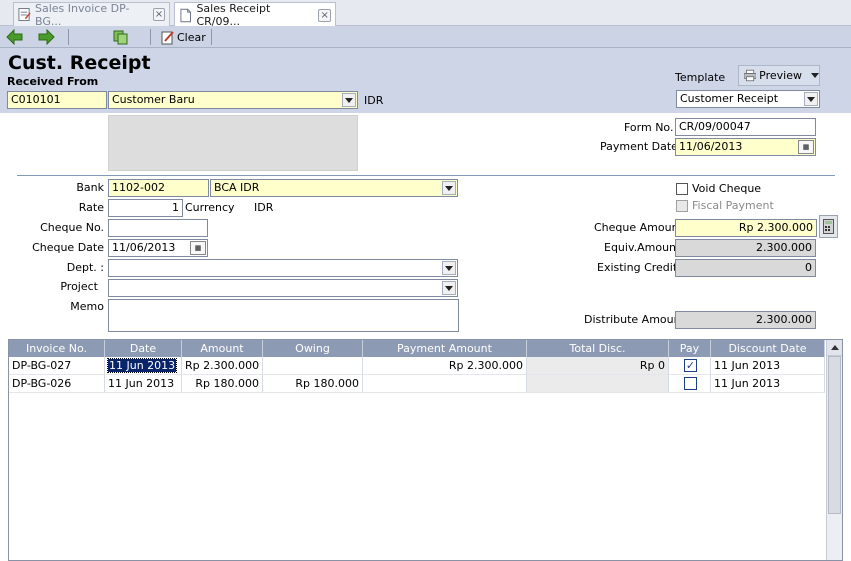 The image size is (851, 561). Describe the element at coordinates (222, 348) in the screenshot. I see `column-header-amount: Amount` at that location.